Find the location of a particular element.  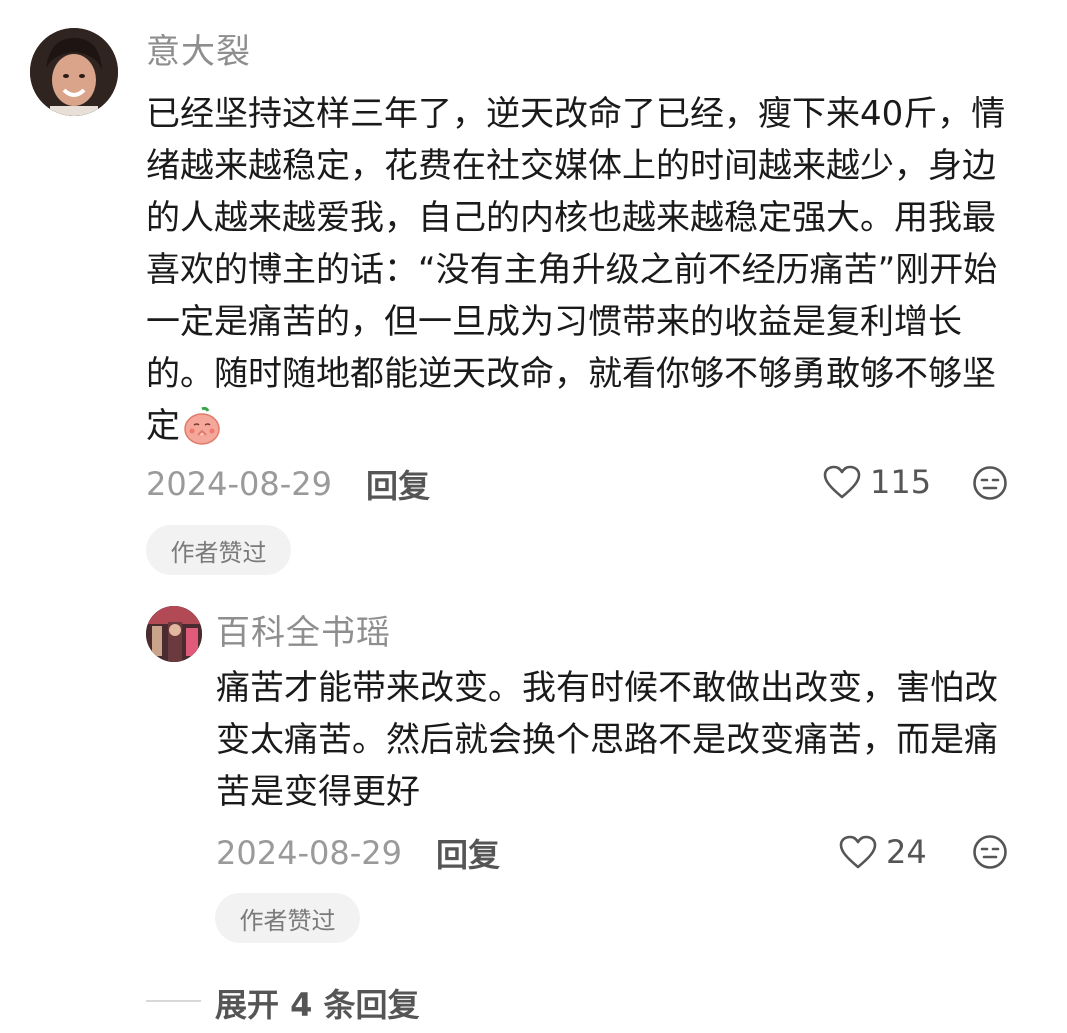

like-button: 115 is located at coordinates (876, 482).